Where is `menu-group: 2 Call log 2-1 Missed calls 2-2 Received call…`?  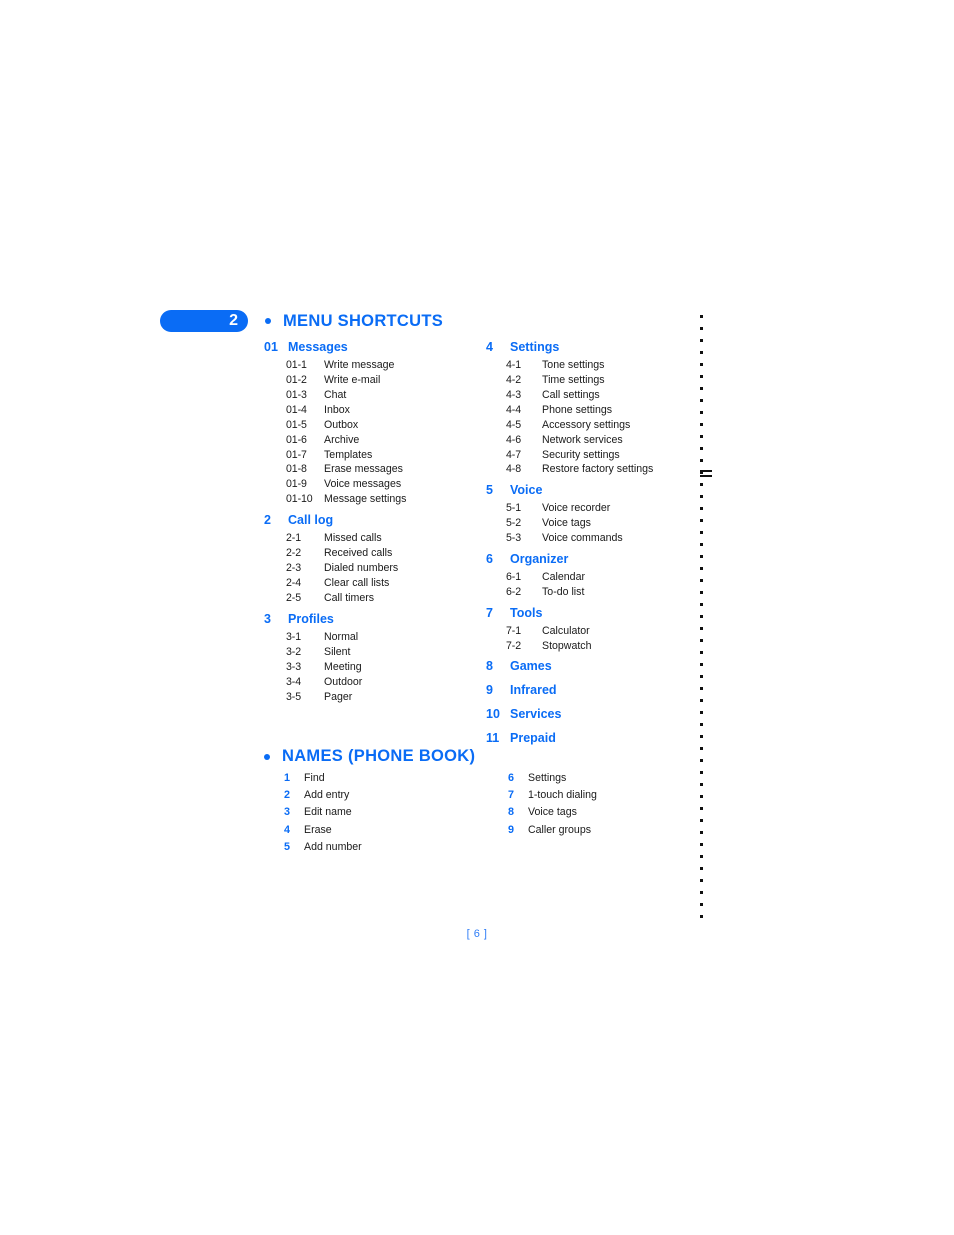 menu-group: 2 Call log 2-1 Missed calls 2-2 Received call… is located at coordinates (375, 558).